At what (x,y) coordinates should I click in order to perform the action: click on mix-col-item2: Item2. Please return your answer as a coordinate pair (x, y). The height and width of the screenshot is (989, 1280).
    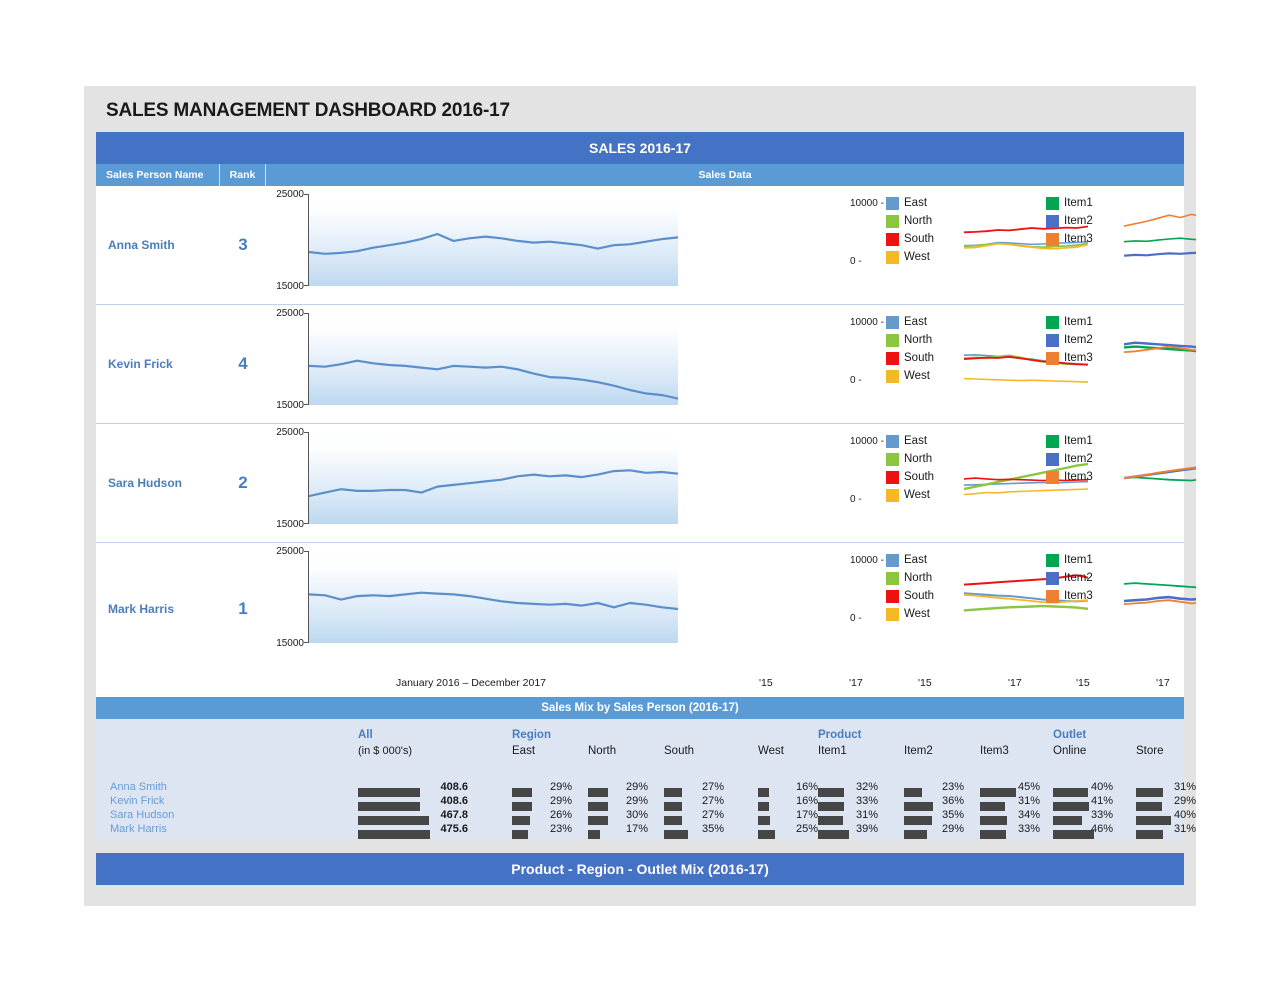
    Looking at the image, I should click on (918, 751).